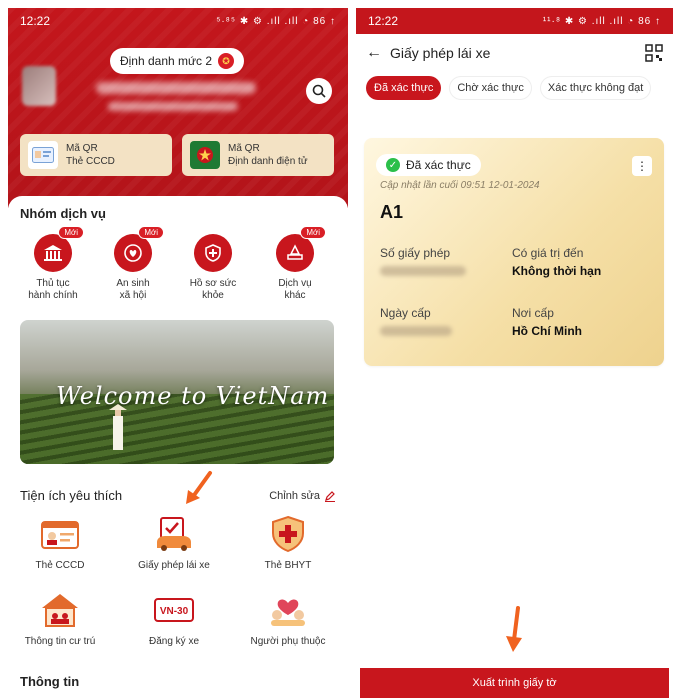 This screenshot has height=698, width=673. Describe the element at coordinates (60, 610) in the screenshot. I see `residence-icon` at that location.